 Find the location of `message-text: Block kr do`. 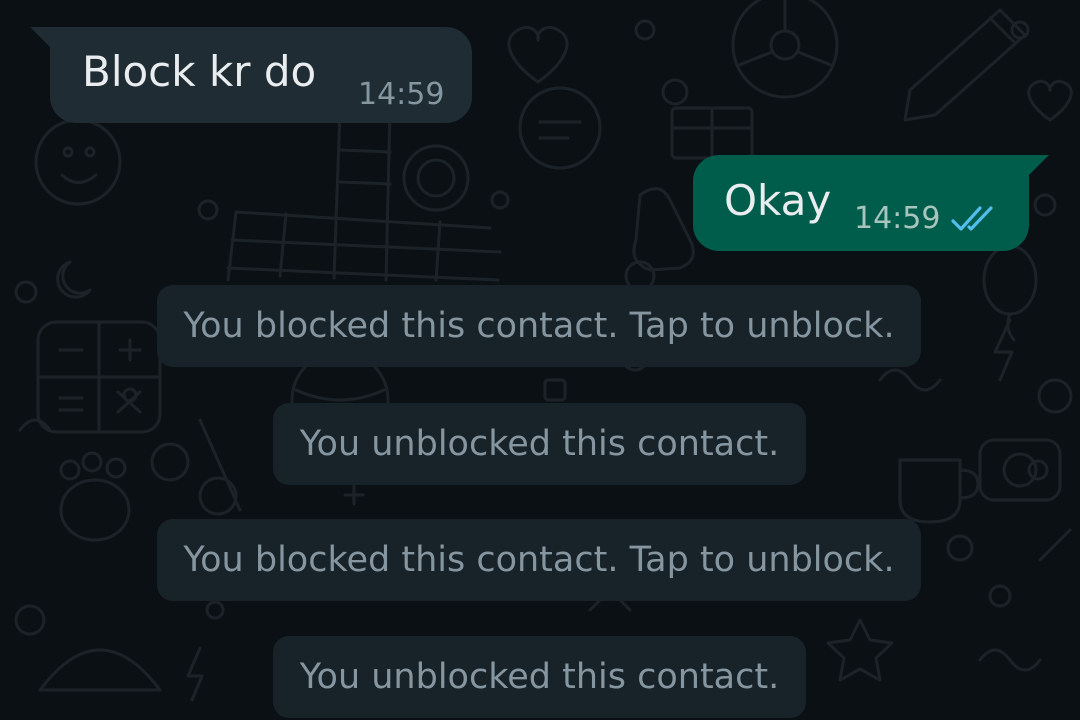

message-text: Block kr do is located at coordinates (199, 71).